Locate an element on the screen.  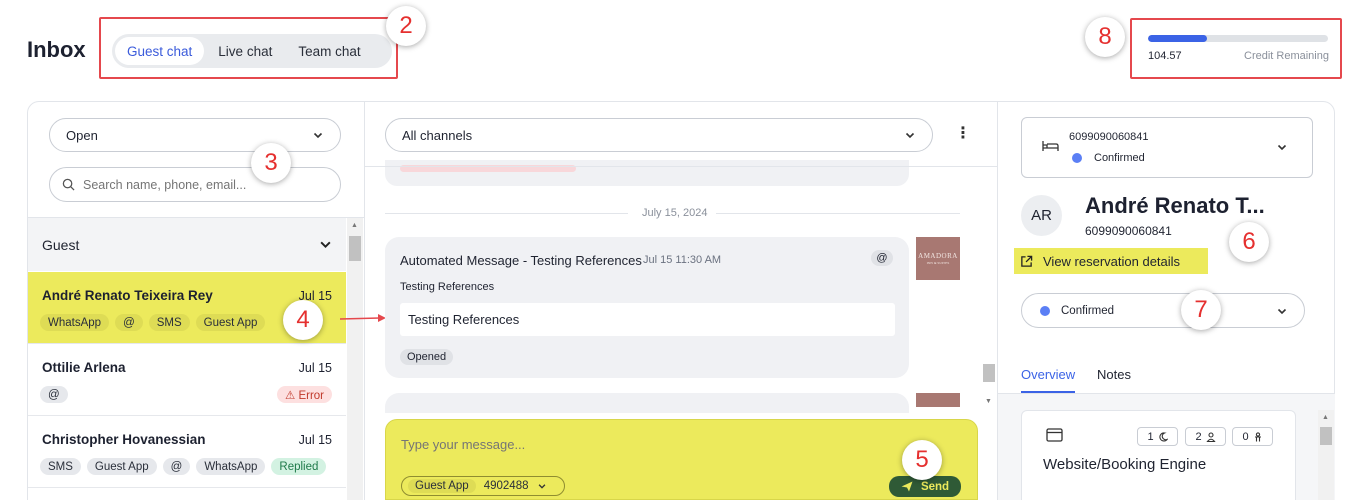
send-channel-select: Guest App 4902488 is located at coordinates (483, 486).